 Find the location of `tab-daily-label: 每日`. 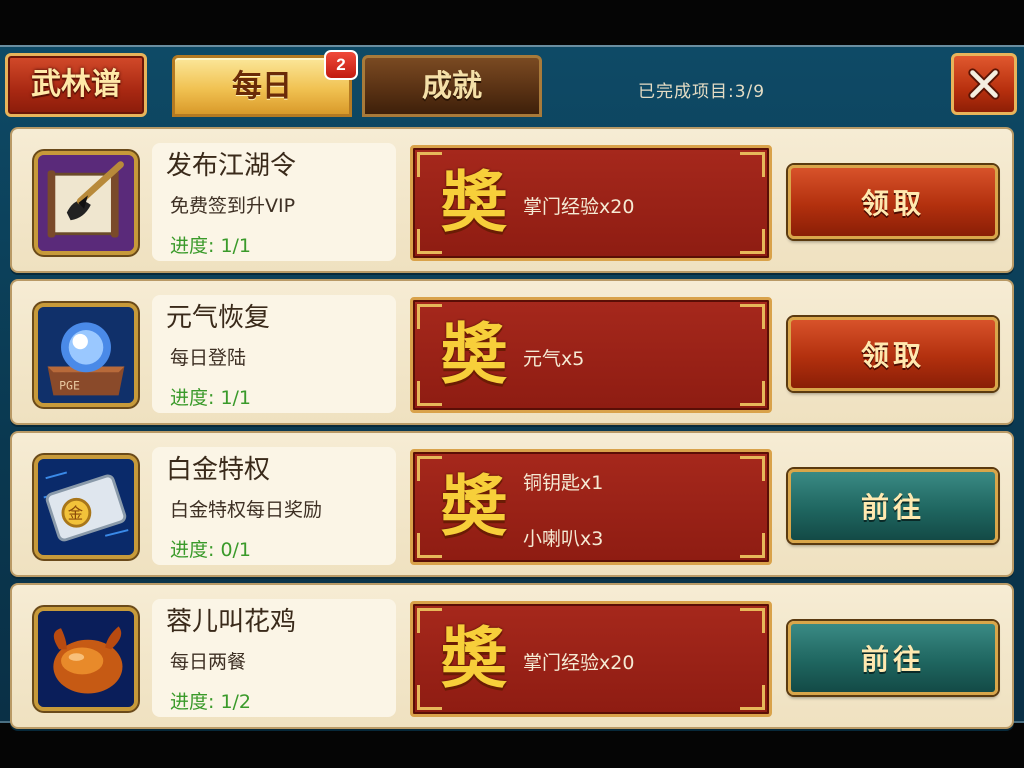

tab-daily-label: 每日 is located at coordinates (262, 86).